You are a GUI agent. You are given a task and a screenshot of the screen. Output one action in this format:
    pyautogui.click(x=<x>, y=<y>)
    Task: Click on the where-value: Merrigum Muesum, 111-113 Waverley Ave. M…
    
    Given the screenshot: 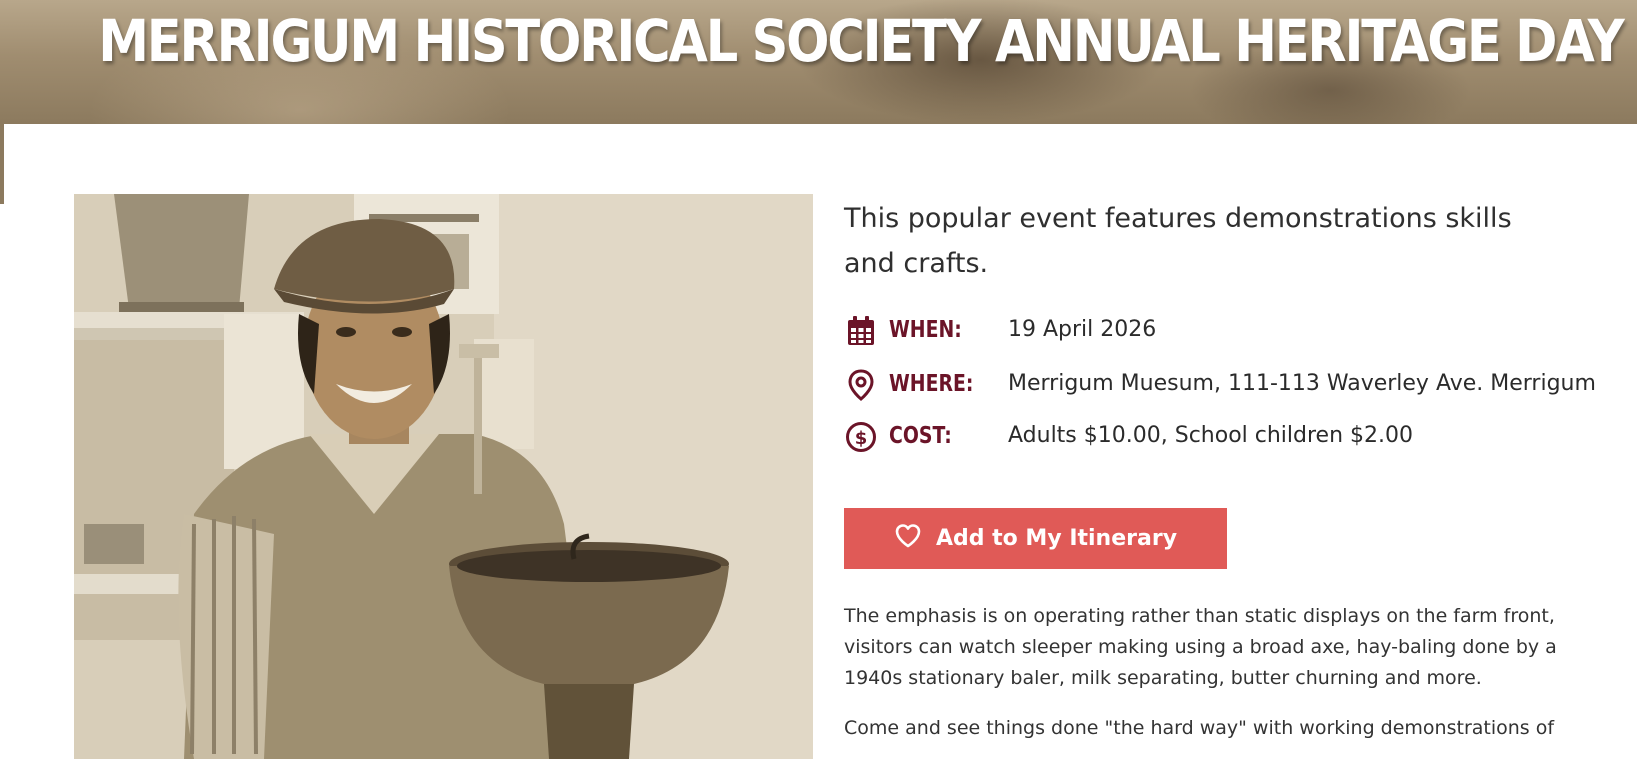 What is the action you would take?
    pyautogui.click(x=1302, y=383)
    